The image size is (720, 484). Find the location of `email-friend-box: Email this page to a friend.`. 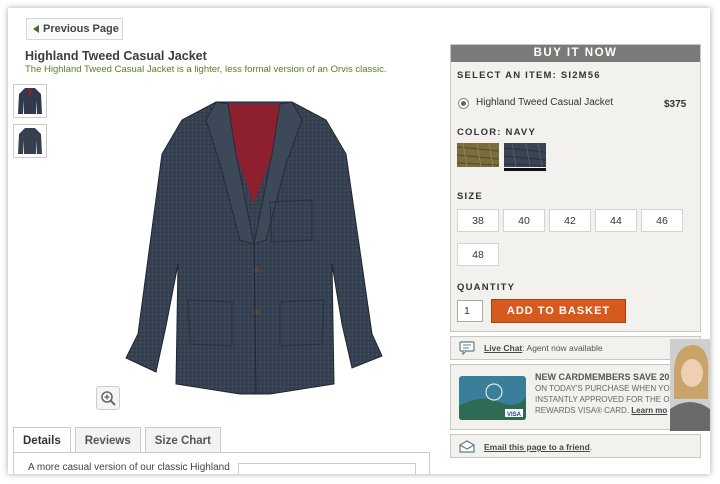

email-friend-box: Email this page to a friend. is located at coordinates (575, 446).